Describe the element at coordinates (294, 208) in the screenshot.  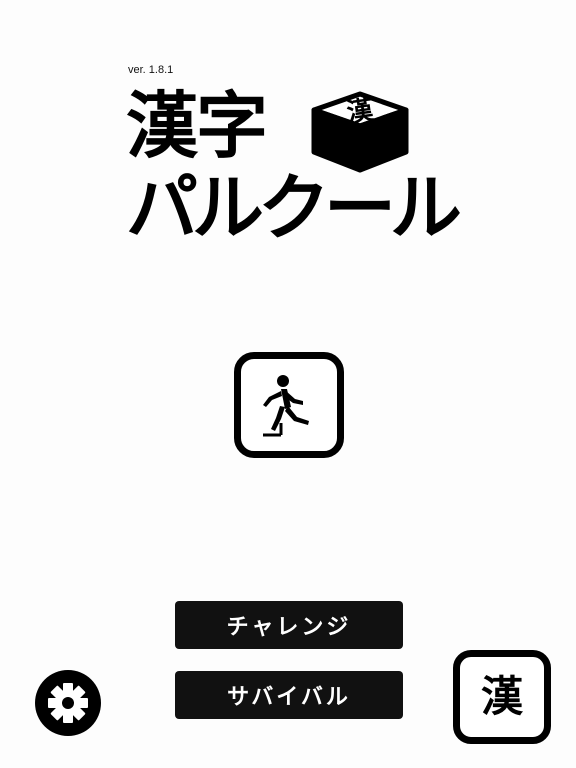
I see `logo-title-katakana: パルクール` at that location.